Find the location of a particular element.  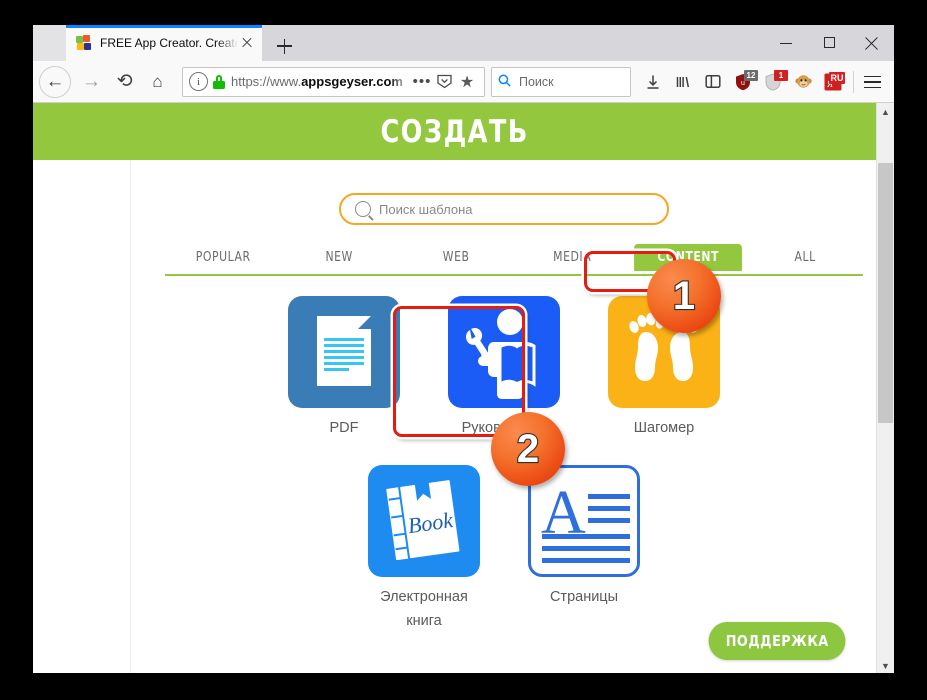

reload-button: ⟳ is located at coordinates (124, 81).